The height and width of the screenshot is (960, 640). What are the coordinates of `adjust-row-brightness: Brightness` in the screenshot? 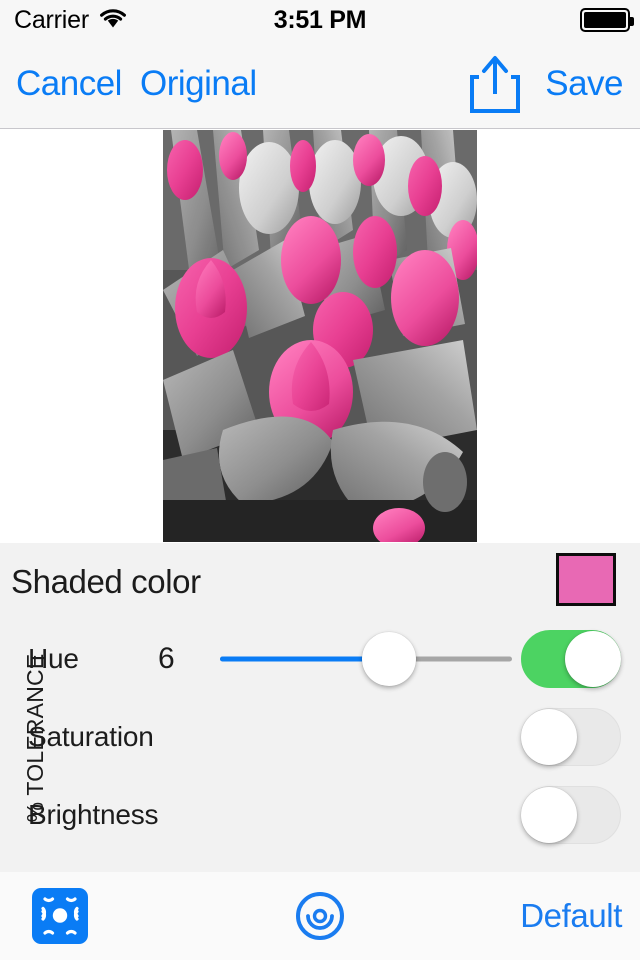 It's located at (320, 815).